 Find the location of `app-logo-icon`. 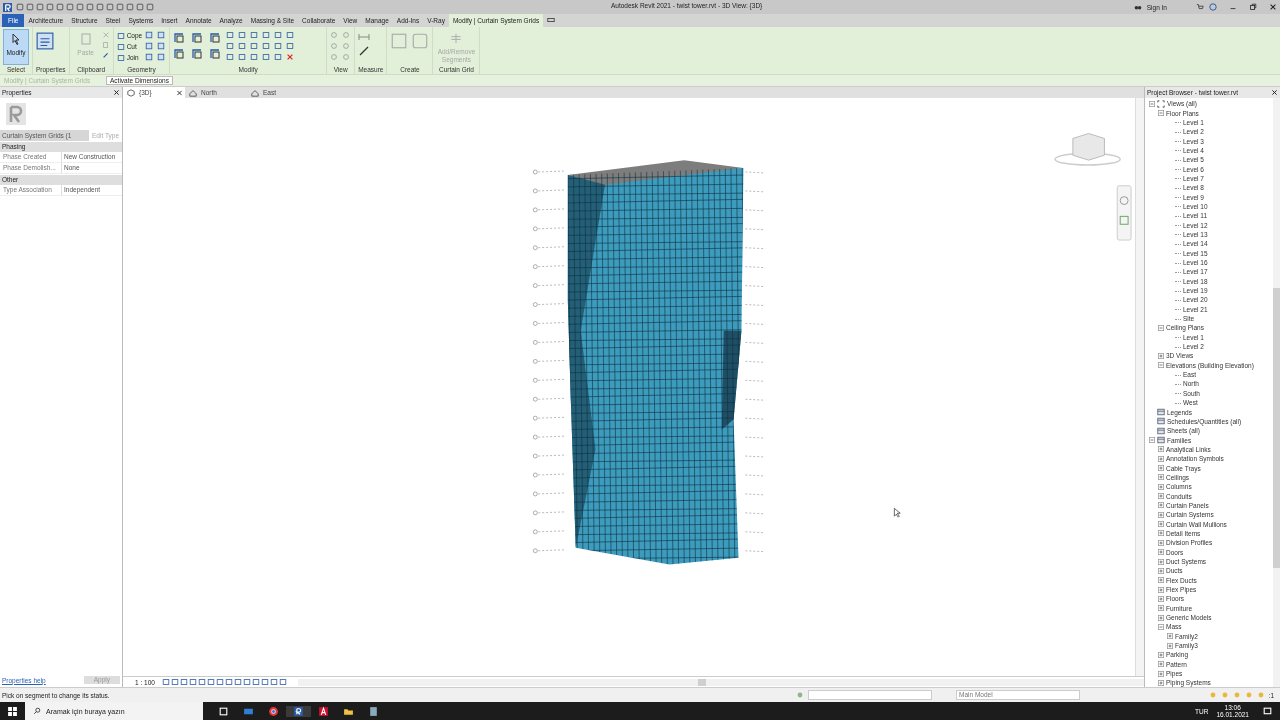

app-logo-icon is located at coordinates (7, 7).